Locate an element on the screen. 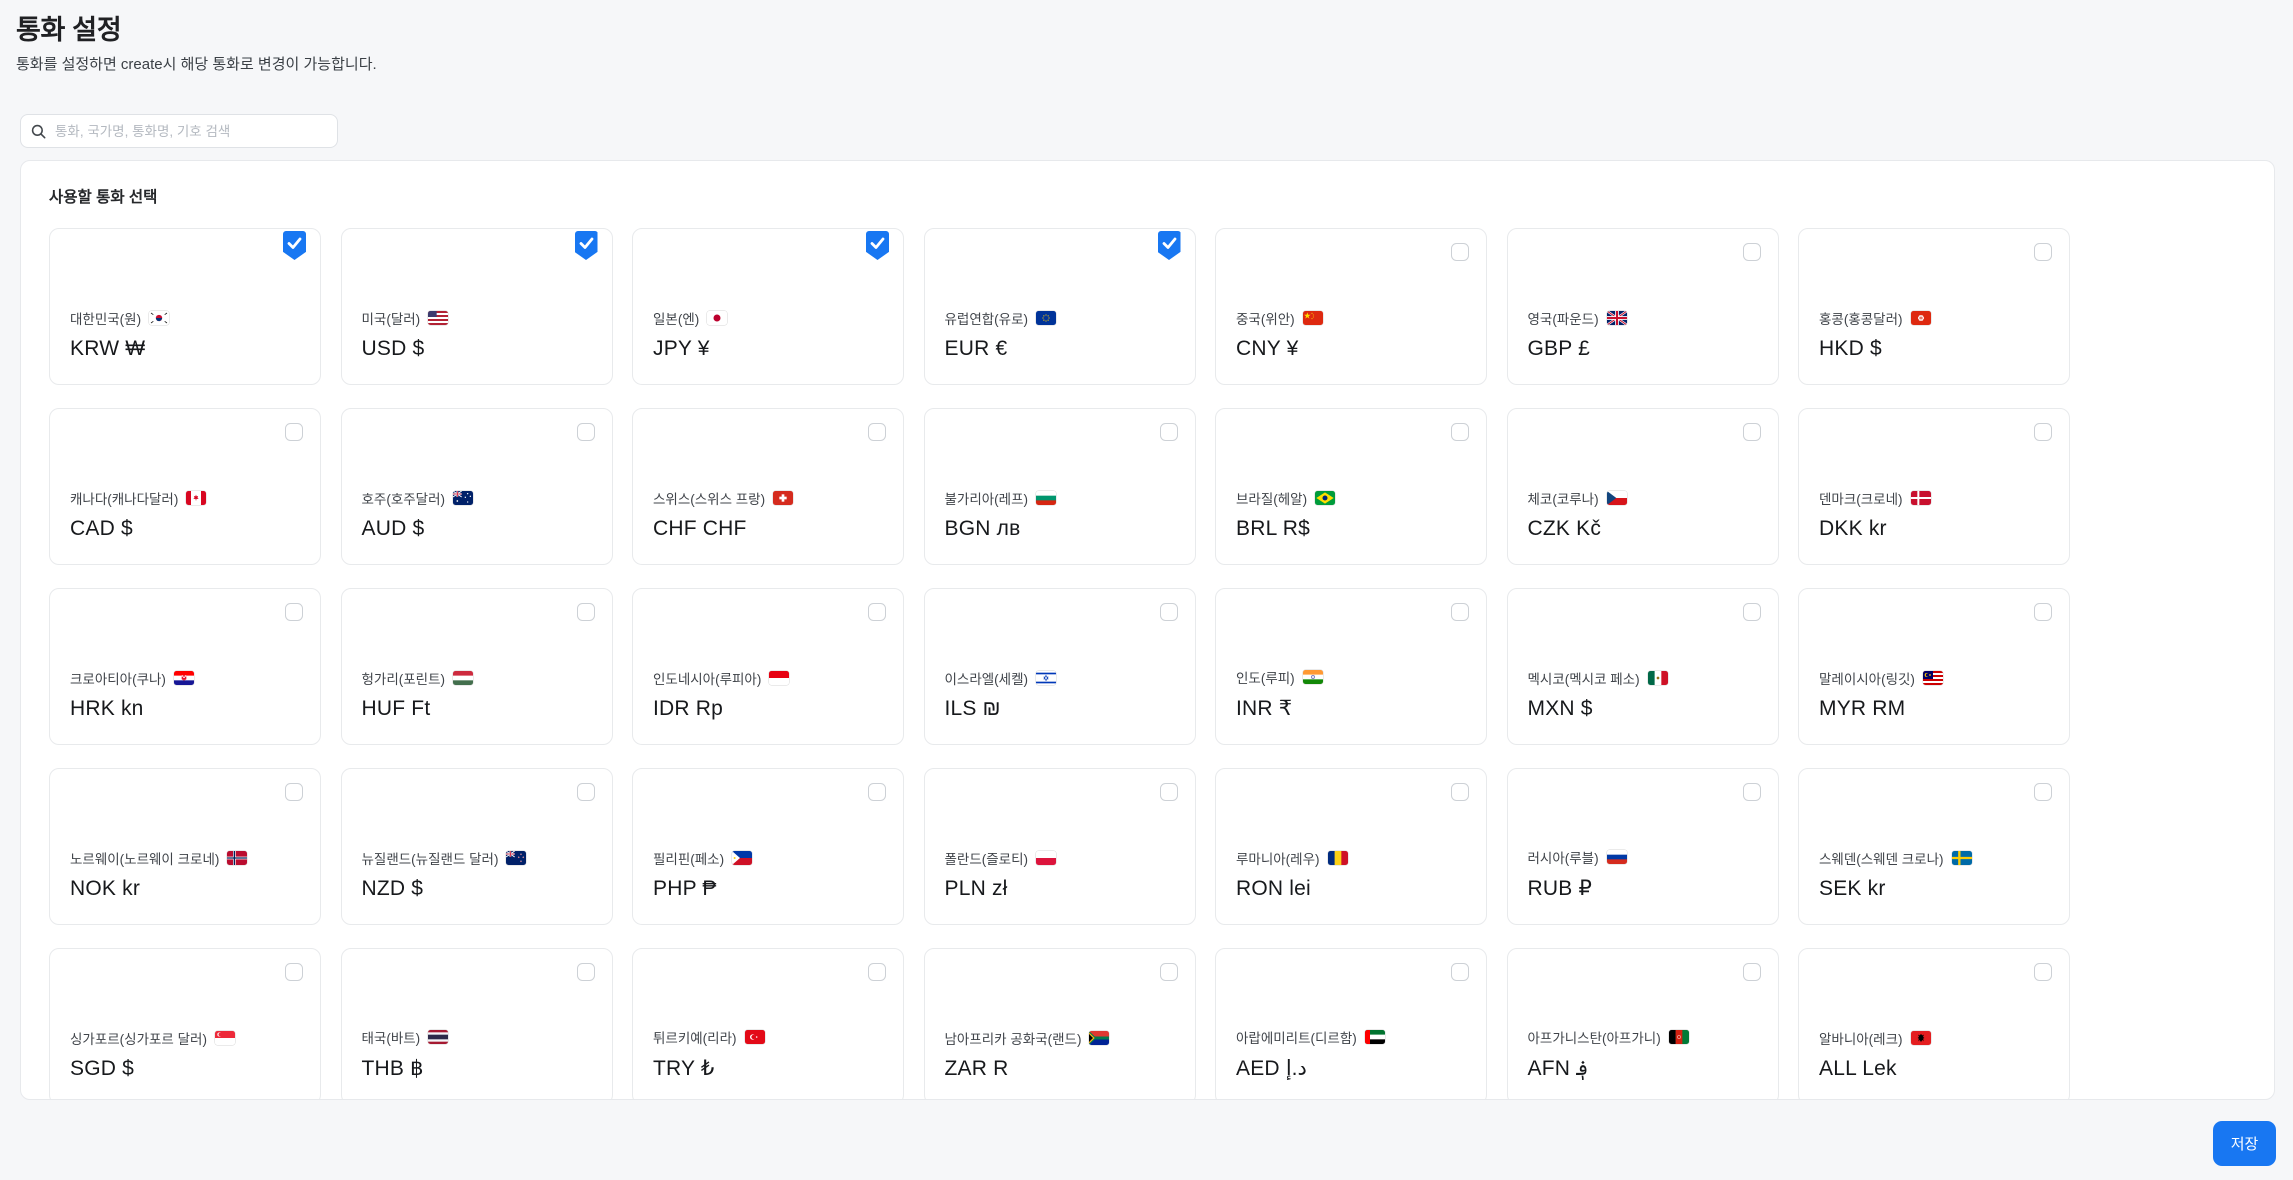 The image size is (2293, 1180). currency-card-huf: 헝가리(포린트) HUF Ft is located at coordinates (476, 666).